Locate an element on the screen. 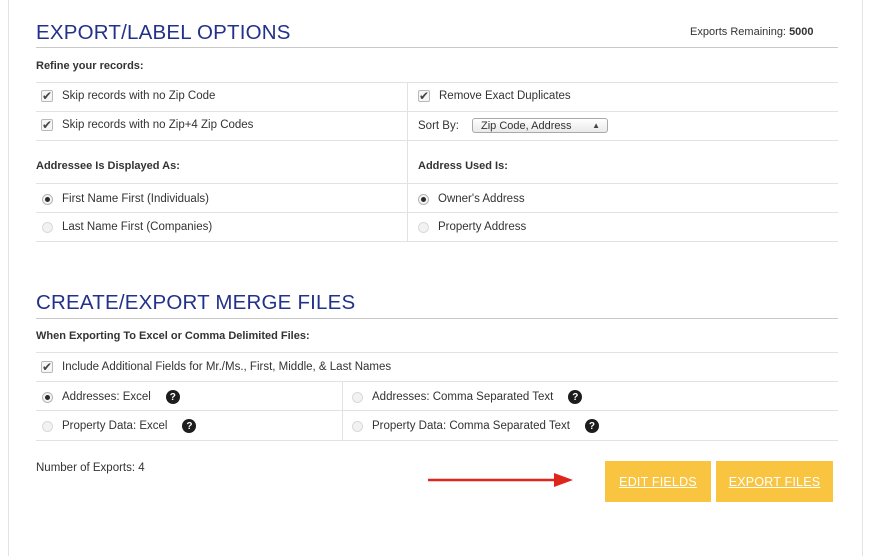 This screenshot has height=556, width=872. sort-by-value: Zip Code, Address is located at coordinates (526, 125).